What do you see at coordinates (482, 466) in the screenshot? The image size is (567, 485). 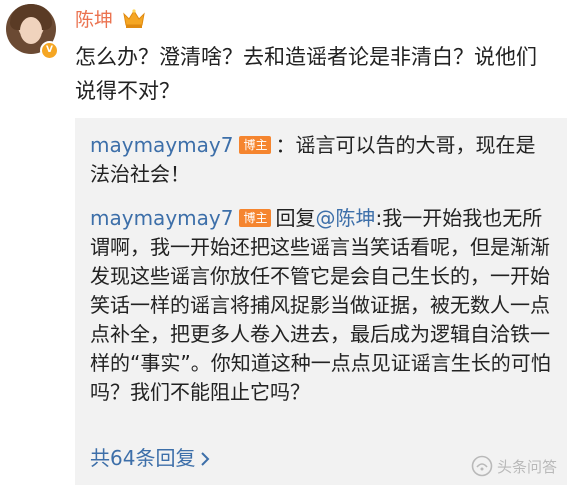 I see `toutiao-logo-icon` at bounding box center [482, 466].